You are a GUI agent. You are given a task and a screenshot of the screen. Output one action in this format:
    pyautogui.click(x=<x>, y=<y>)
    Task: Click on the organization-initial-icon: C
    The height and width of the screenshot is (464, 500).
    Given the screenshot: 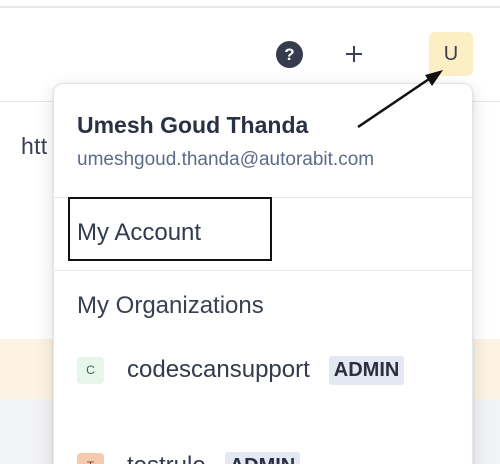 What is the action you would take?
    pyautogui.click(x=90, y=370)
    